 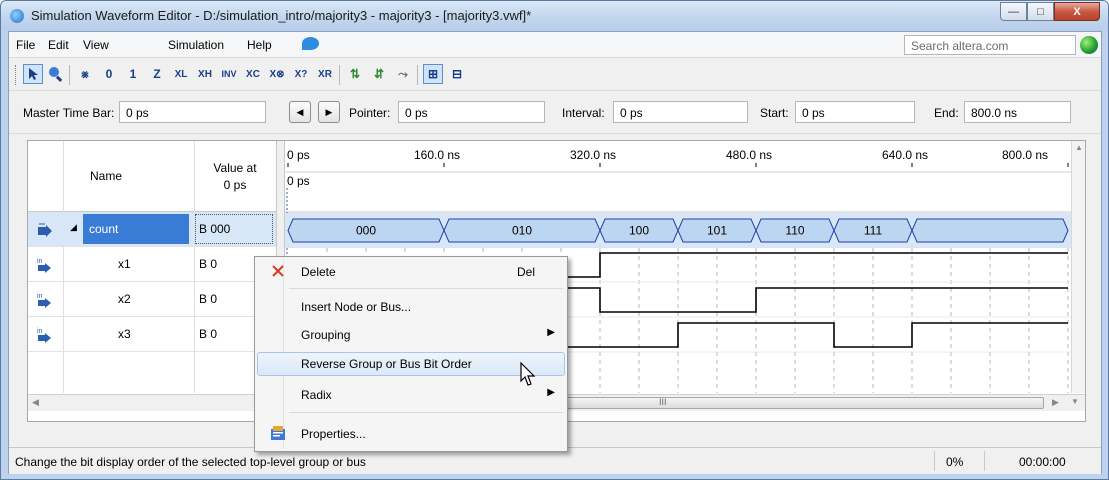 I want to click on chat-icon, so click(x=310, y=43).